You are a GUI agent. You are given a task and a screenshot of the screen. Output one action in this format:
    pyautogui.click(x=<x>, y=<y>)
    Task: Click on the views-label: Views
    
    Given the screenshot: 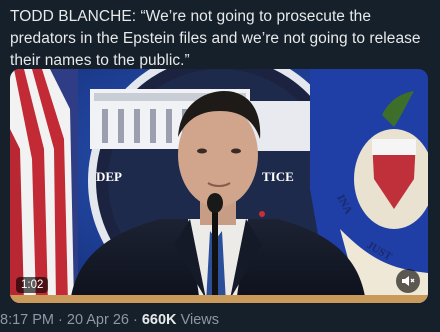 What is the action you would take?
    pyautogui.click(x=199, y=320)
    